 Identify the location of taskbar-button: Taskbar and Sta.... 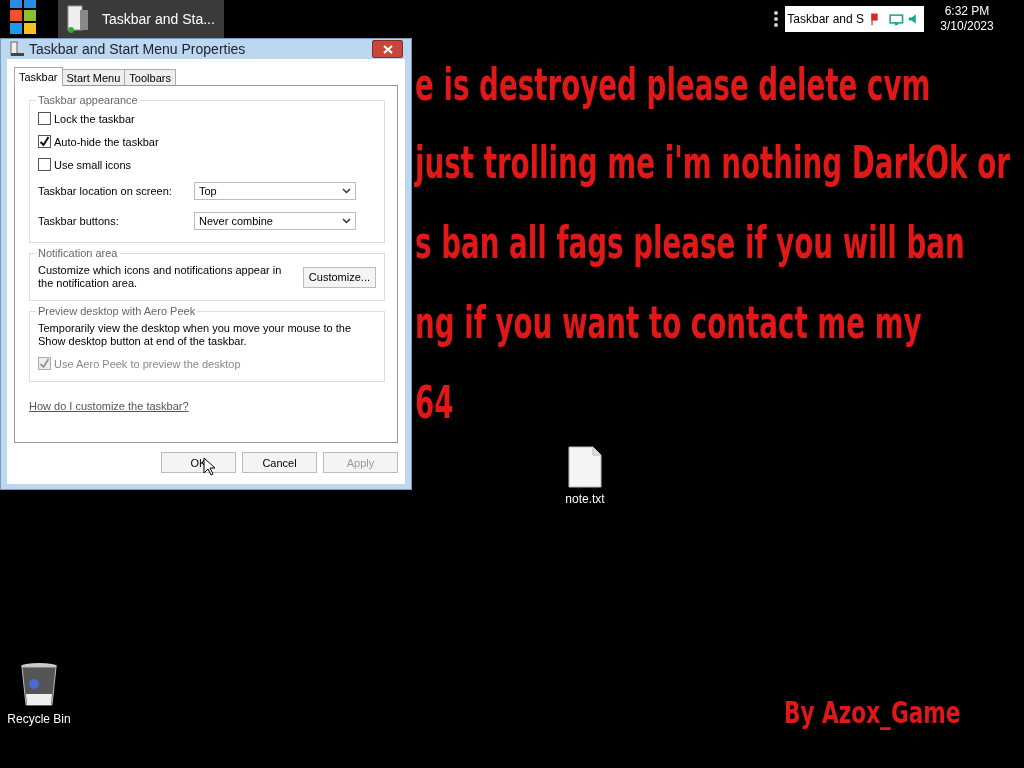
(141, 19).